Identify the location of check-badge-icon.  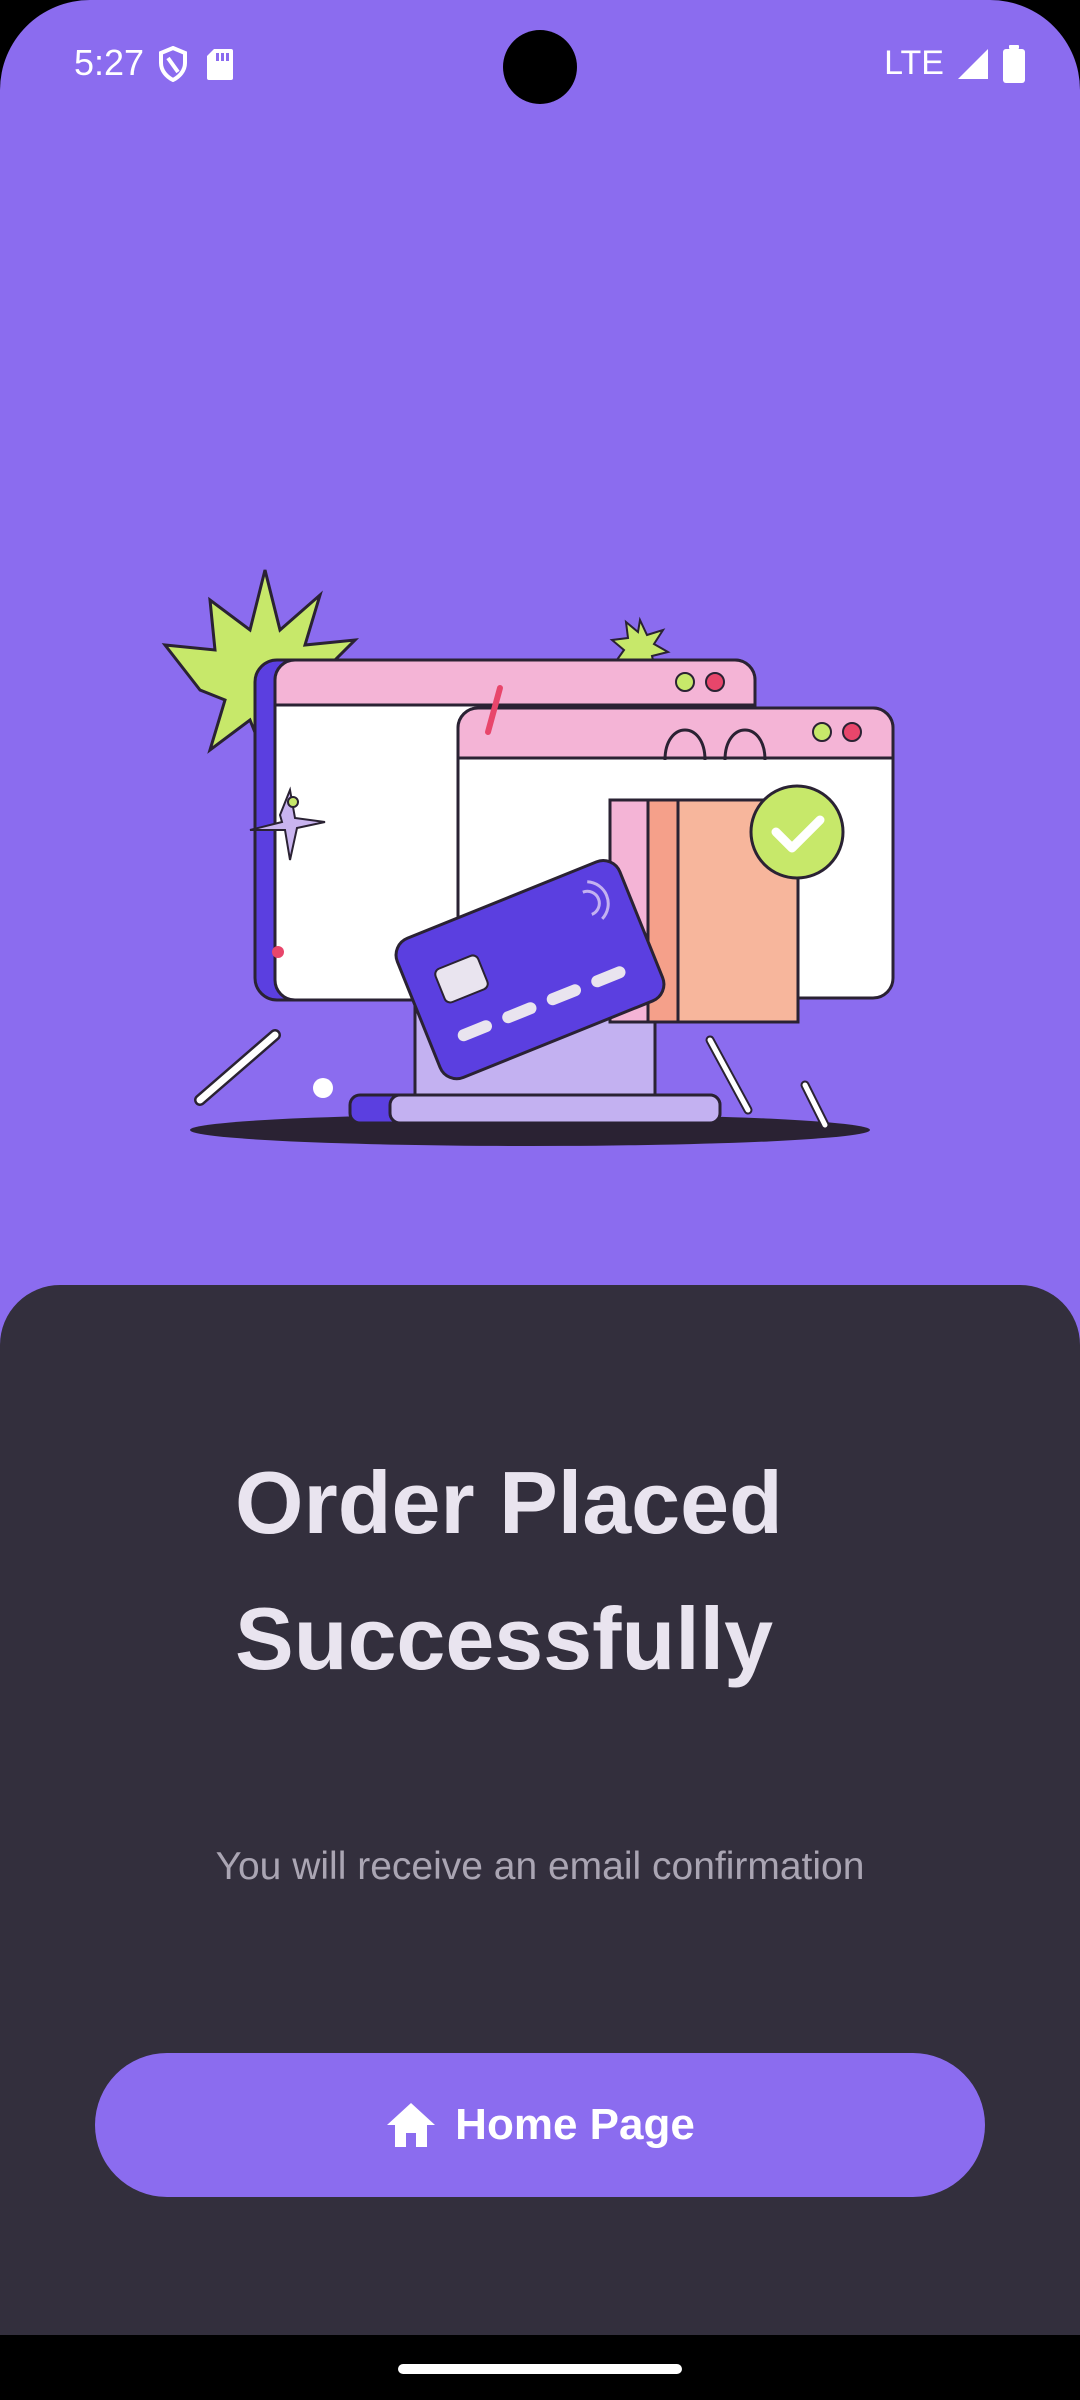
(797, 832).